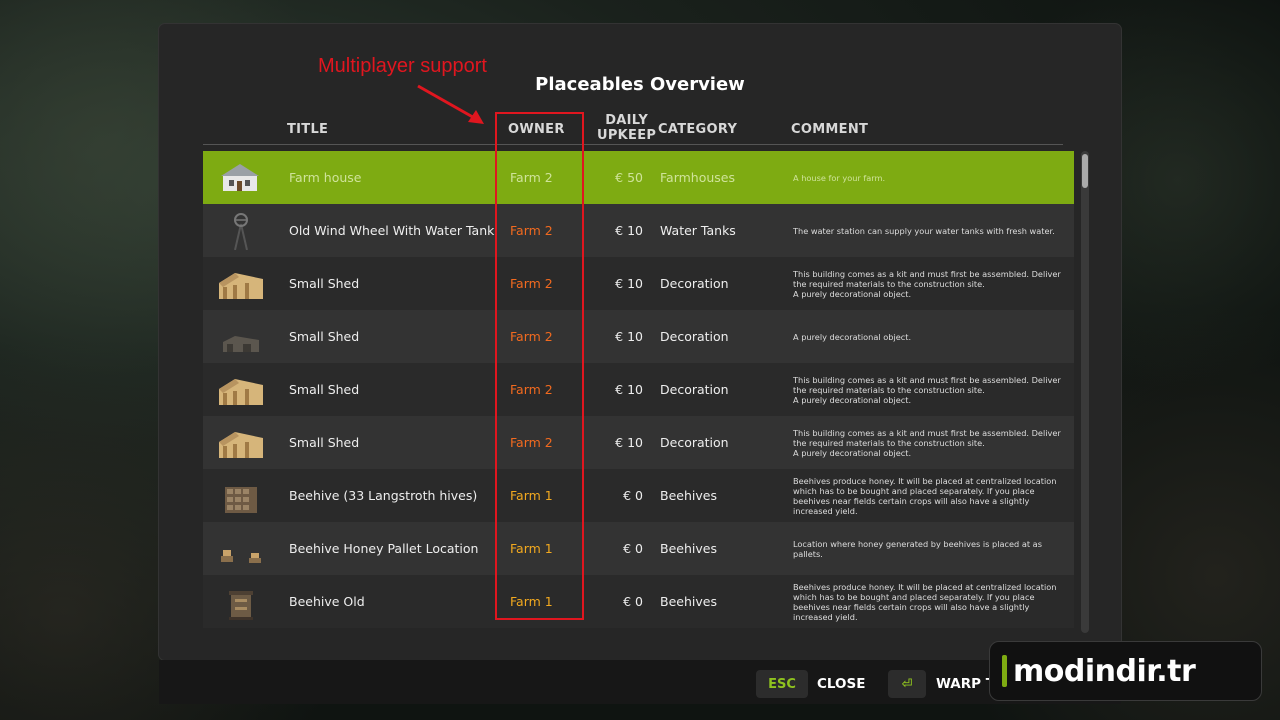  I want to click on row-title: Beehive (33 Langstroth hives), so click(383, 495).